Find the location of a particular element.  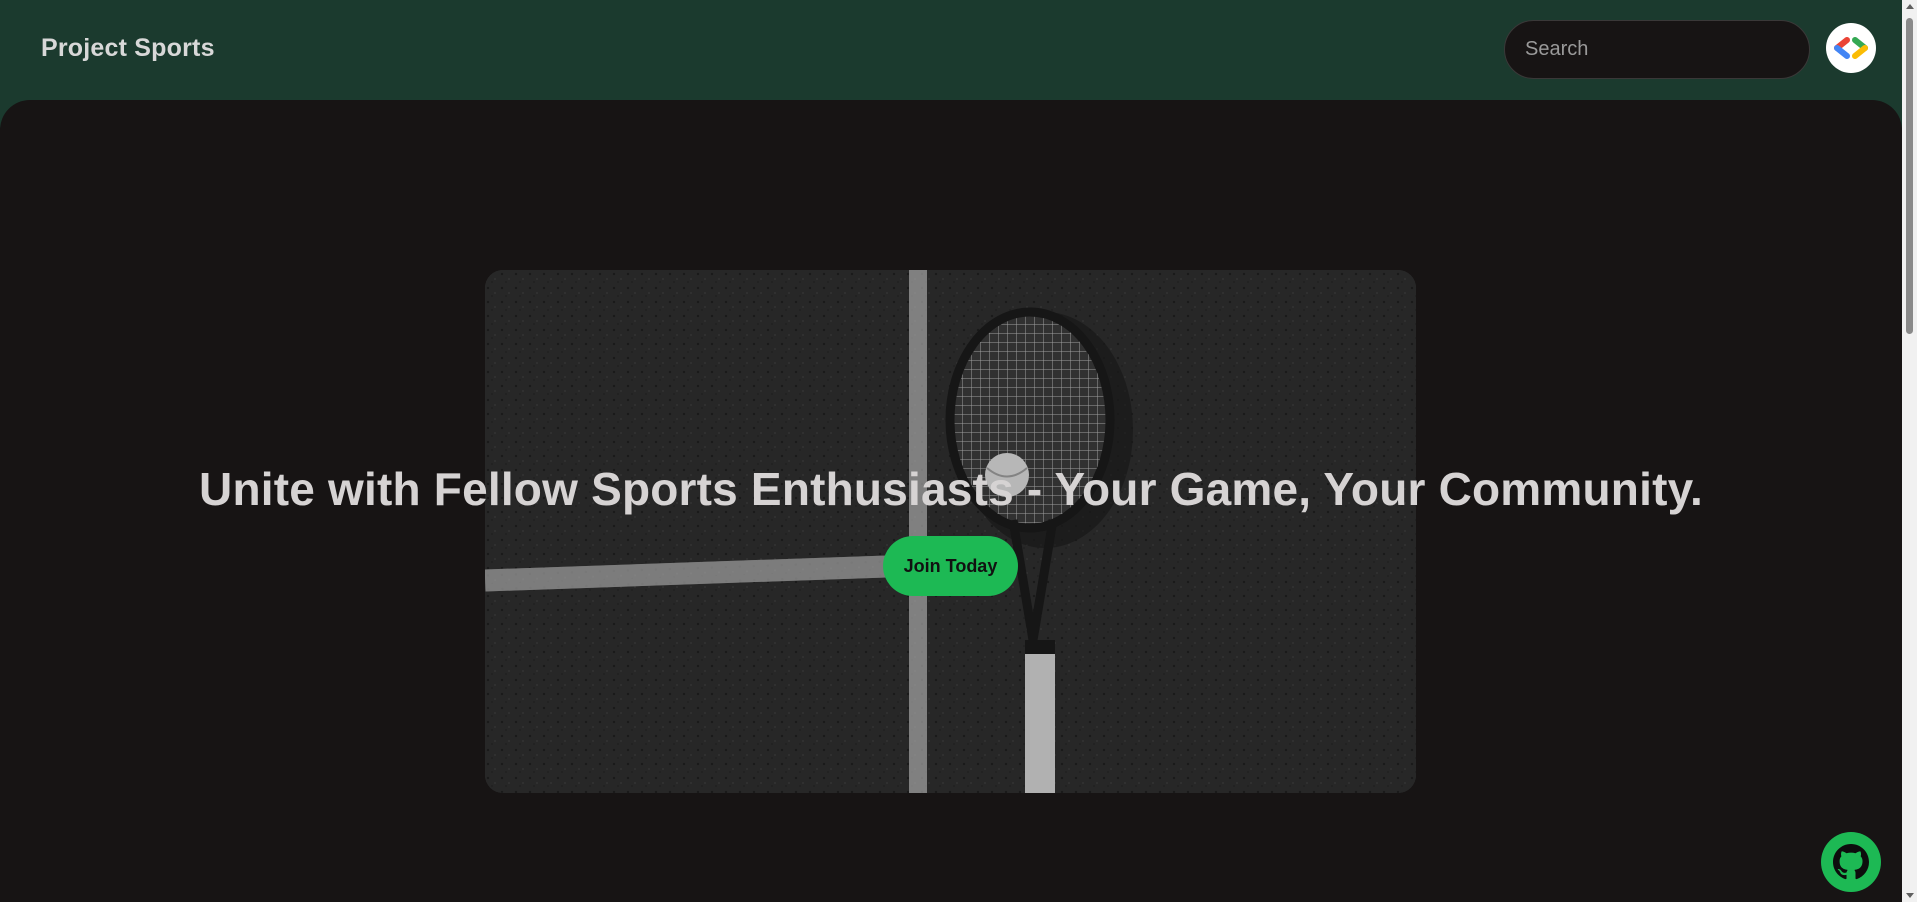

scroll-up-arrow-icon is located at coordinates (1910, 6).